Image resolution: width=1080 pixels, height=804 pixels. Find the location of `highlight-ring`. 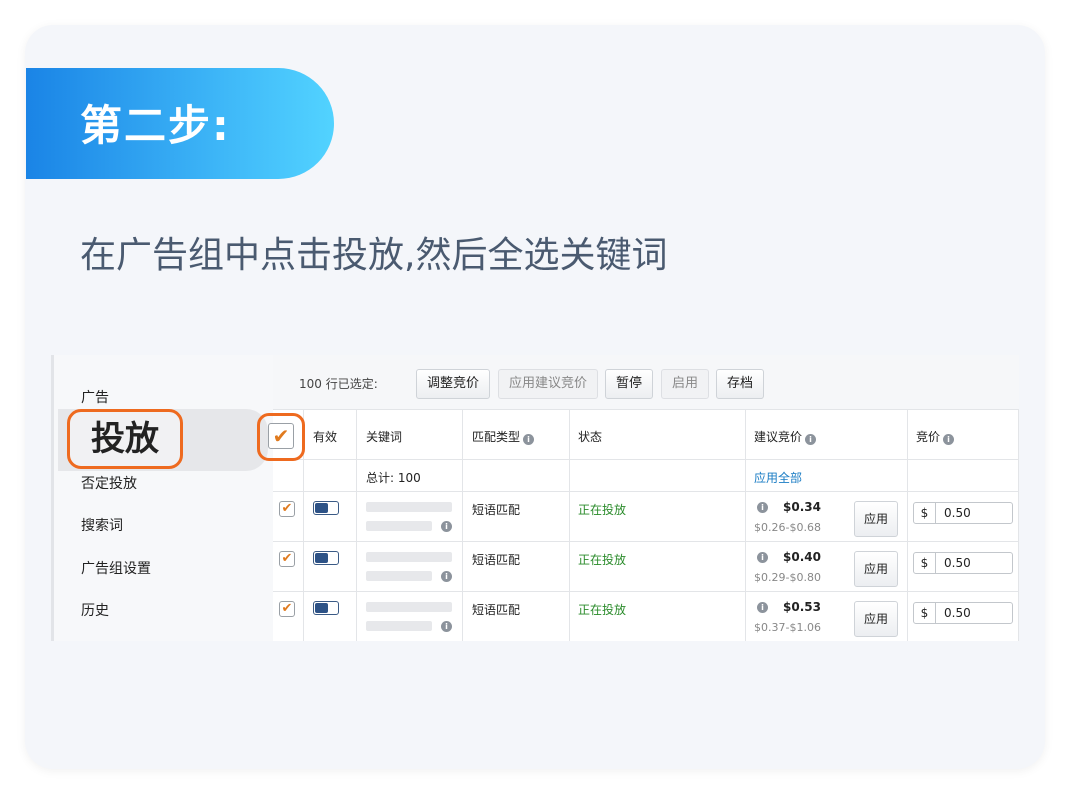

highlight-ring is located at coordinates (281, 437).